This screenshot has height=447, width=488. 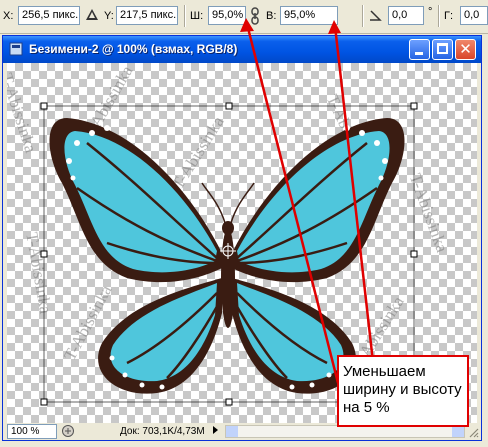 I want to click on x-field: 256,5 пикс., so click(x=49, y=15).